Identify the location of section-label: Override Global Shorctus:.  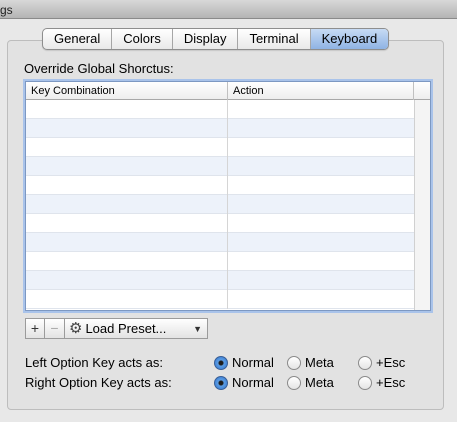
(99, 68).